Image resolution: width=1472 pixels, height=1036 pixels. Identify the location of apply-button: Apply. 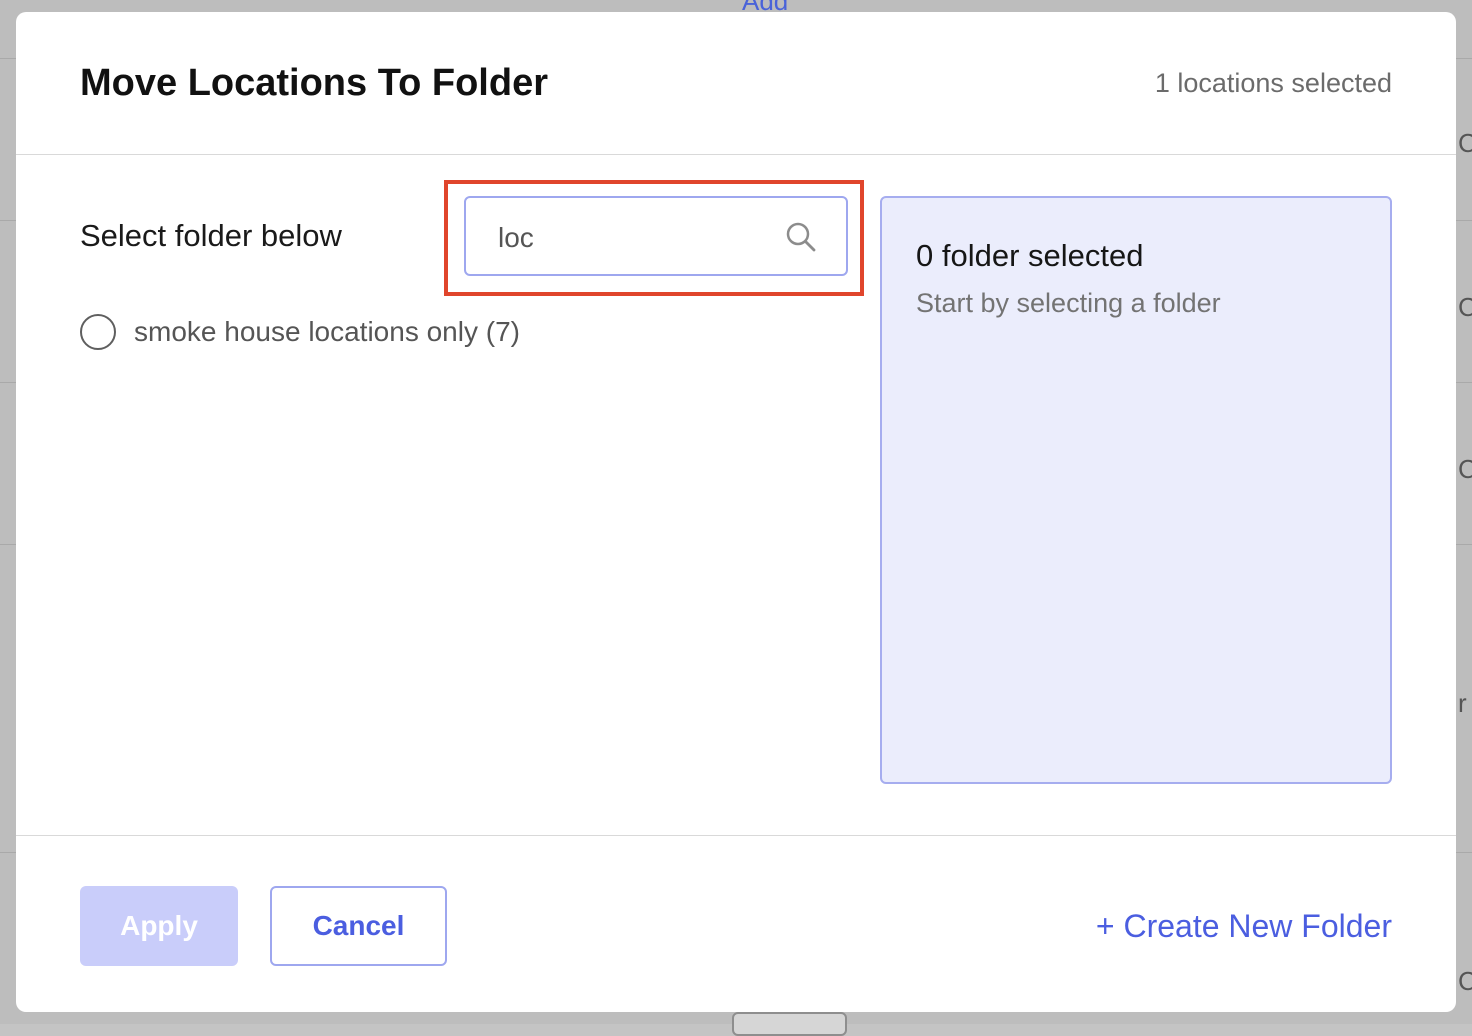
(159, 926).